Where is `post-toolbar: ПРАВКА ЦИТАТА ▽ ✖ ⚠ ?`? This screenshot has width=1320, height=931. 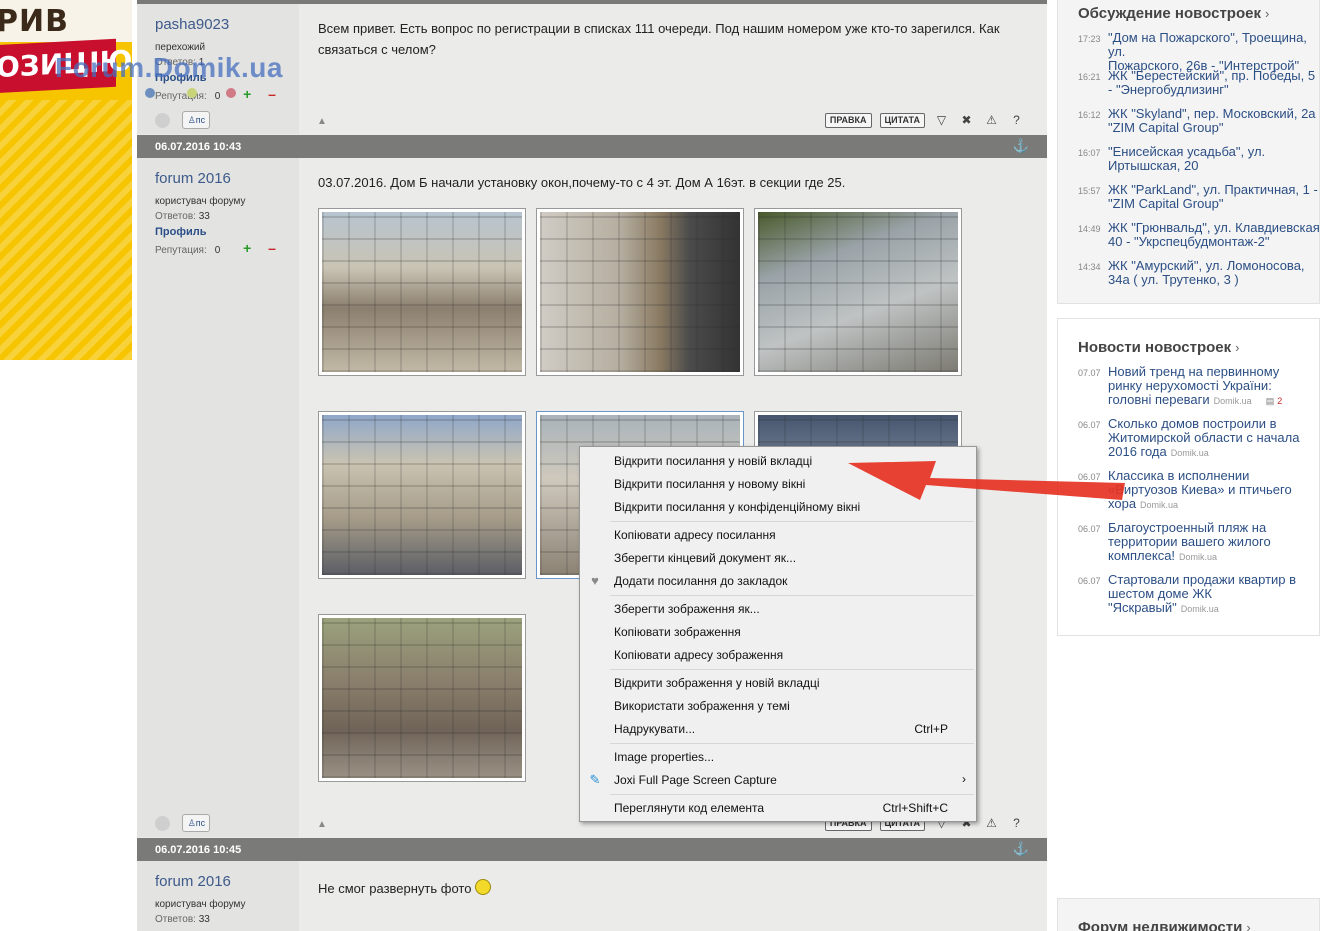
post-toolbar: ПРАВКА ЦИТАТА ▽ ✖ ⚠ ? is located at coordinates (924, 120).